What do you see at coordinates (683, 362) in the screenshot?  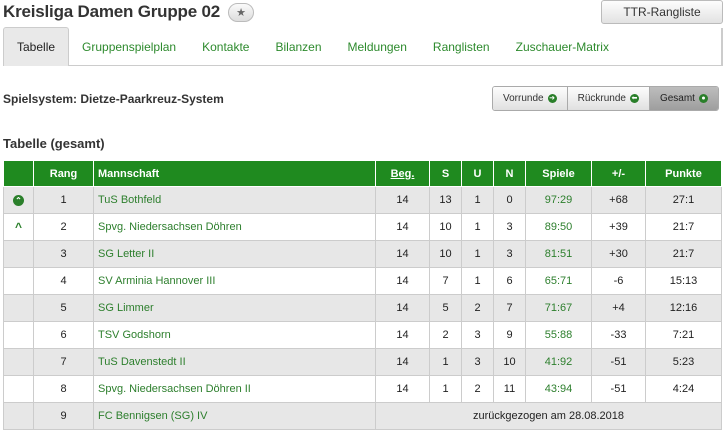 I see `cell-punkte: 5:23` at bounding box center [683, 362].